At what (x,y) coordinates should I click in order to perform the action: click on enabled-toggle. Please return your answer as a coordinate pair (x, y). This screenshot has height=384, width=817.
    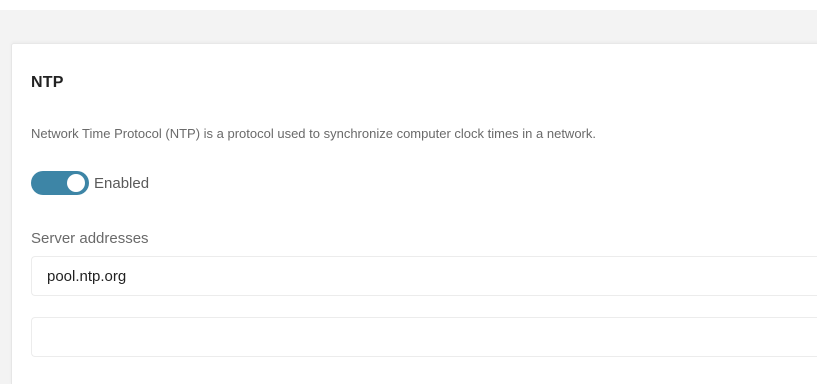
    Looking at the image, I should click on (60, 183).